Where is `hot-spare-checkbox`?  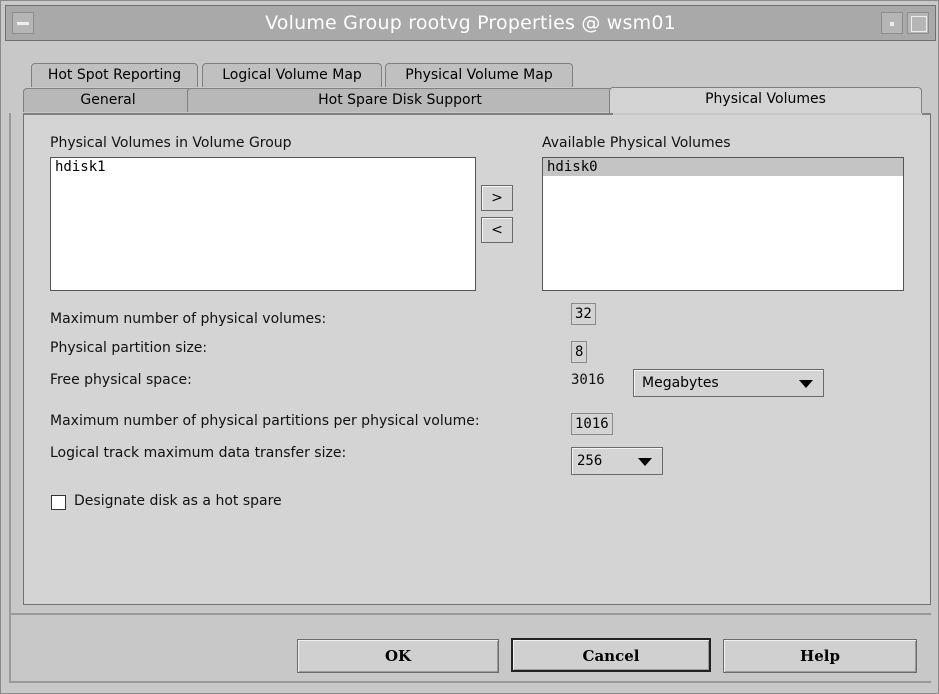 hot-spare-checkbox is located at coordinates (58, 502).